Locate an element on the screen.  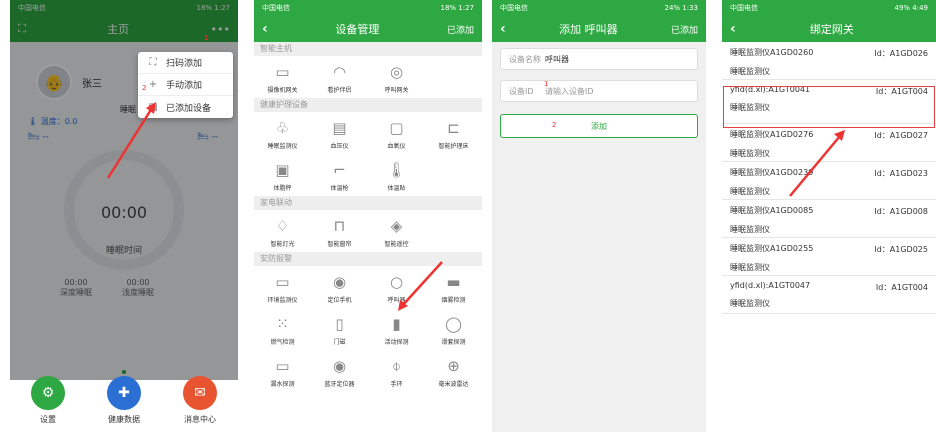
device-smart-curtain: ⊓ 智能窗帘 is located at coordinates (339, 231).